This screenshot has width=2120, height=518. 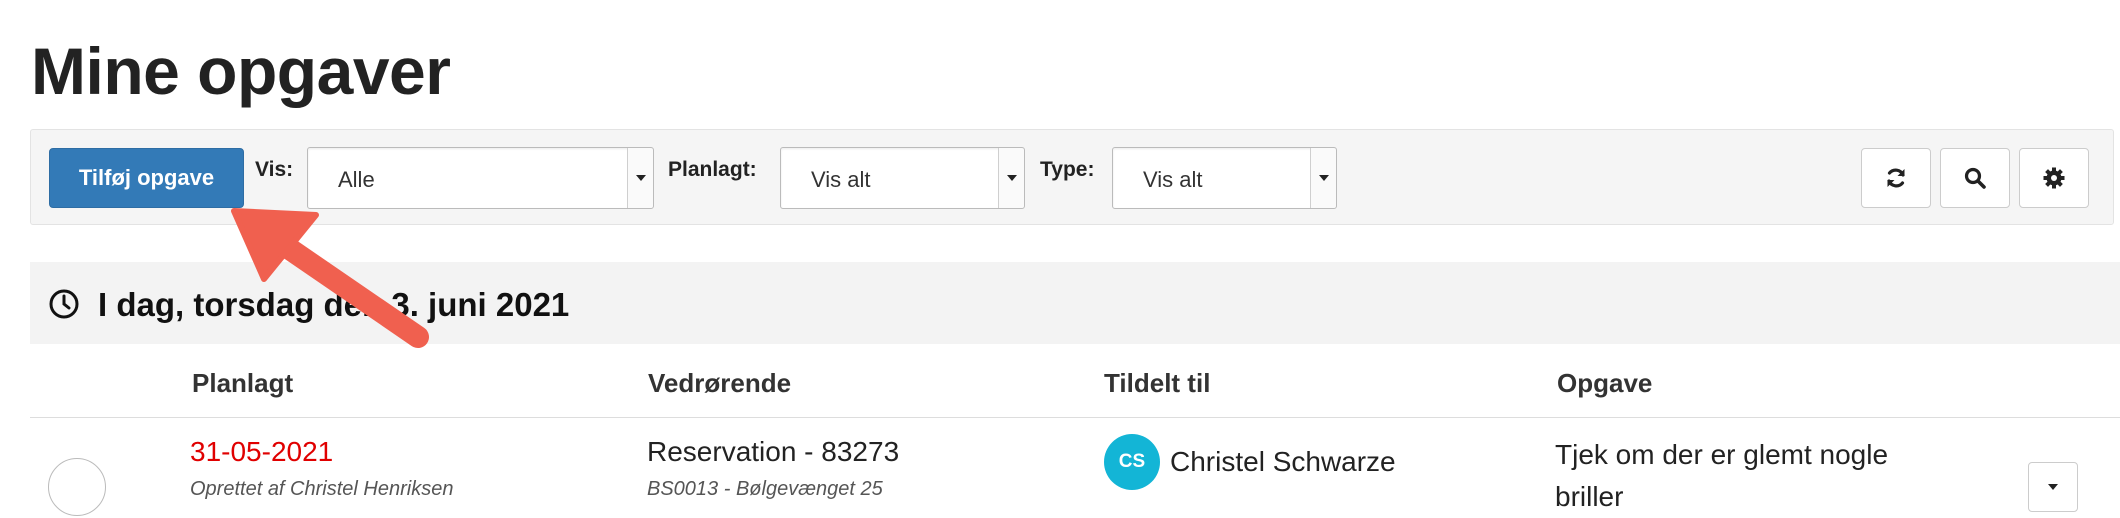 I want to click on assignee-name: Christel Schwarze, so click(x=1283, y=461).